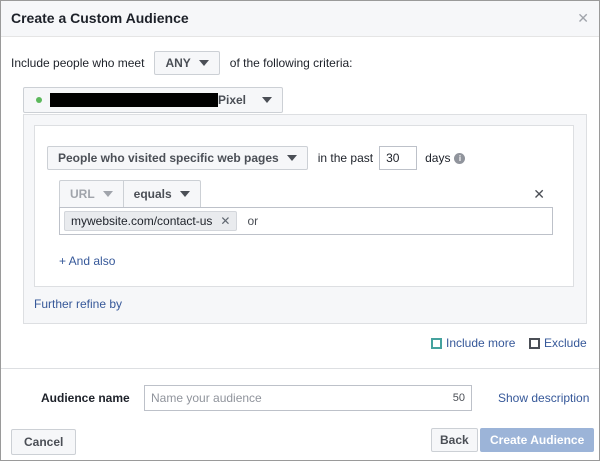 The height and width of the screenshot is (461, 600). I want to click on exclude-label: Exclude, so click(565, 343).